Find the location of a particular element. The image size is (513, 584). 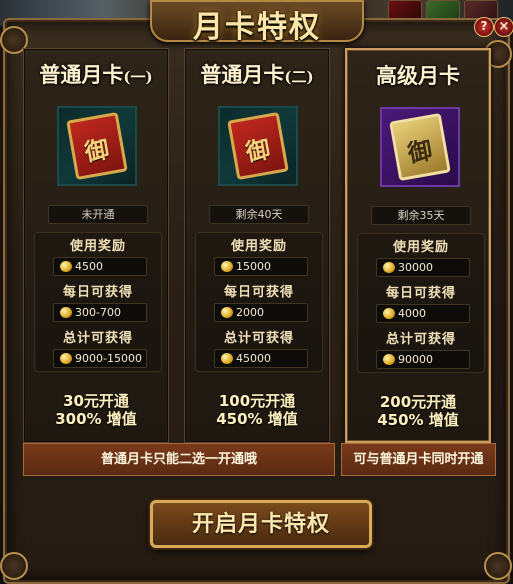

use-reward-value: 15000 is located at coordinates (261, 266).